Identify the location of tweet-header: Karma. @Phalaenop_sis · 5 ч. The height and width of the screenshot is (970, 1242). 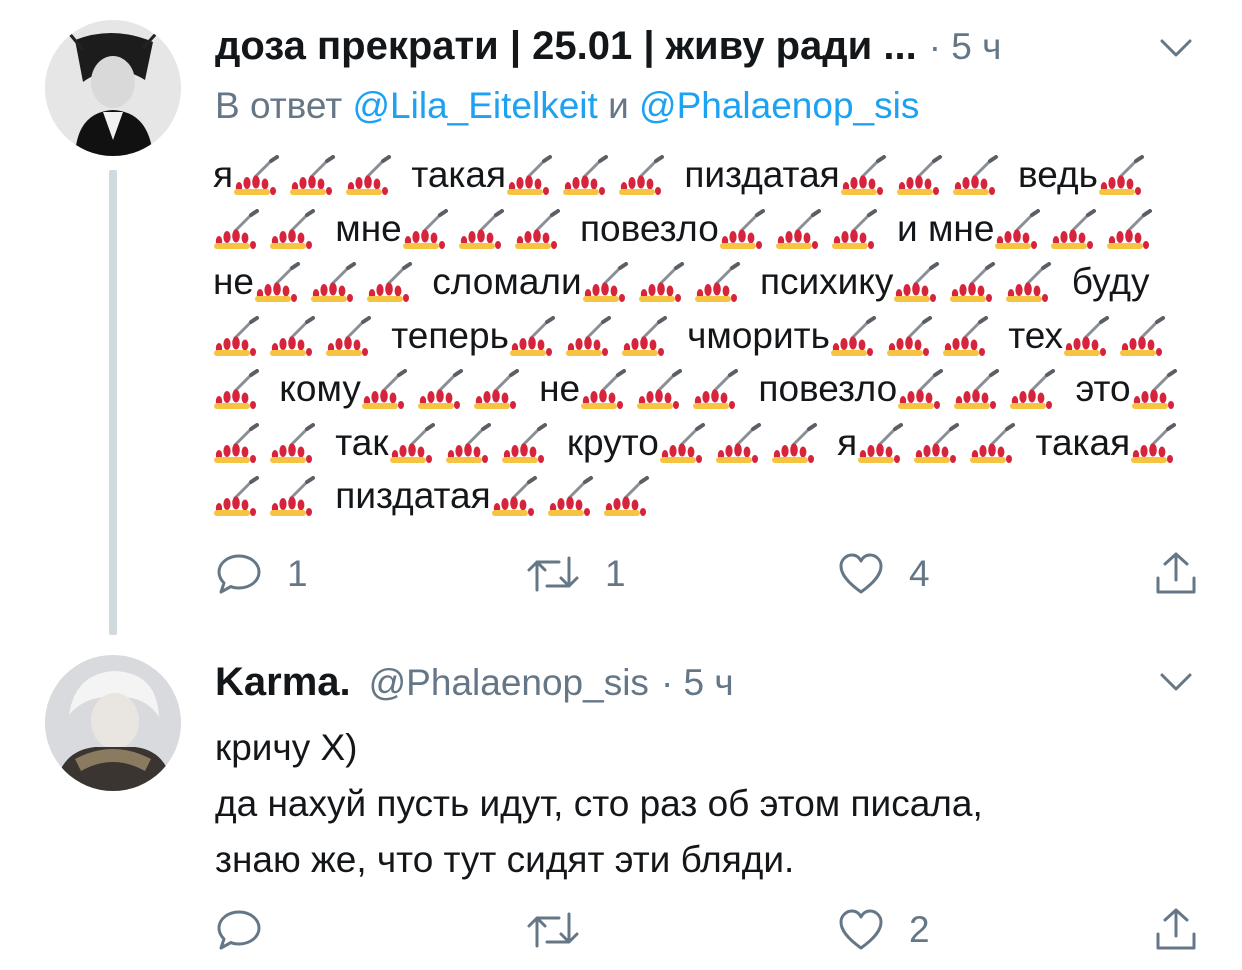
(474, 682).